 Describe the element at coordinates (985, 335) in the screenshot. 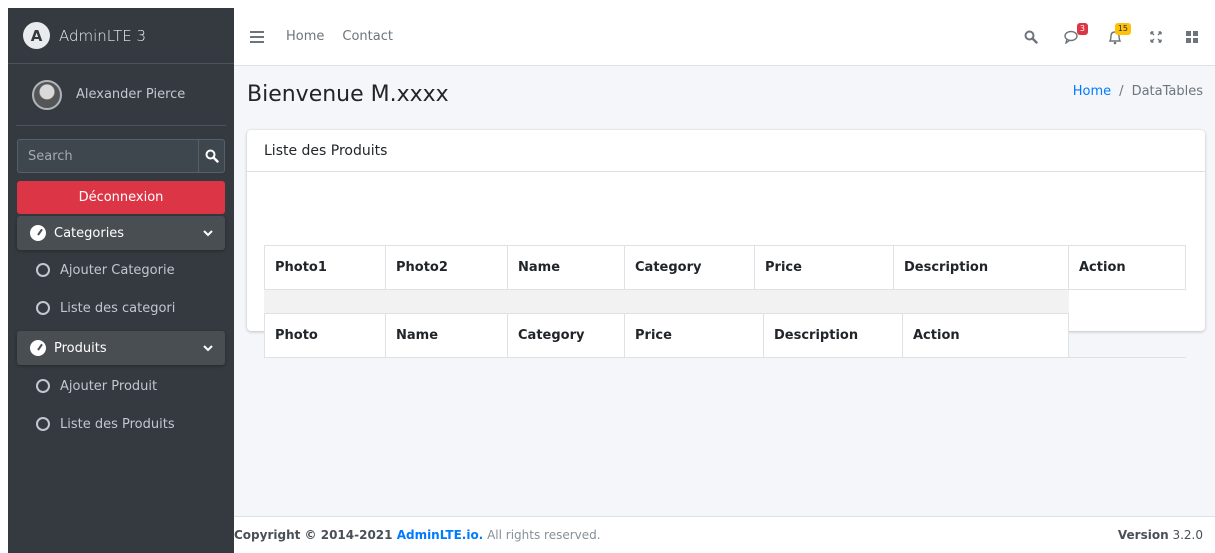

I see `table-footer-action: Action` at that location.